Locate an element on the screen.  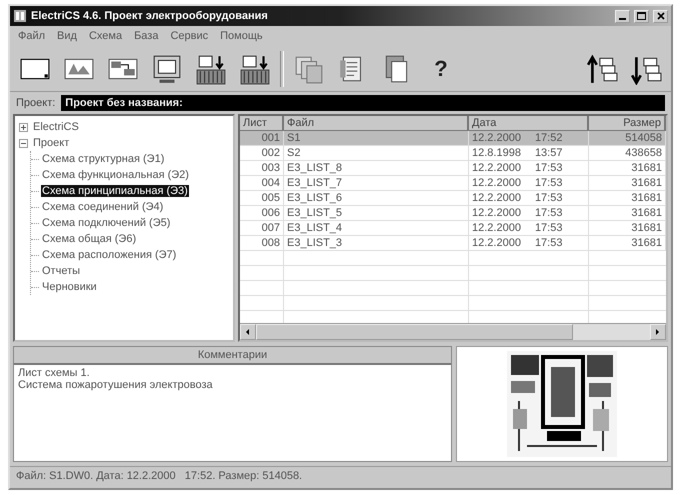
column-header: Размер is located at coordinates (627, 123).